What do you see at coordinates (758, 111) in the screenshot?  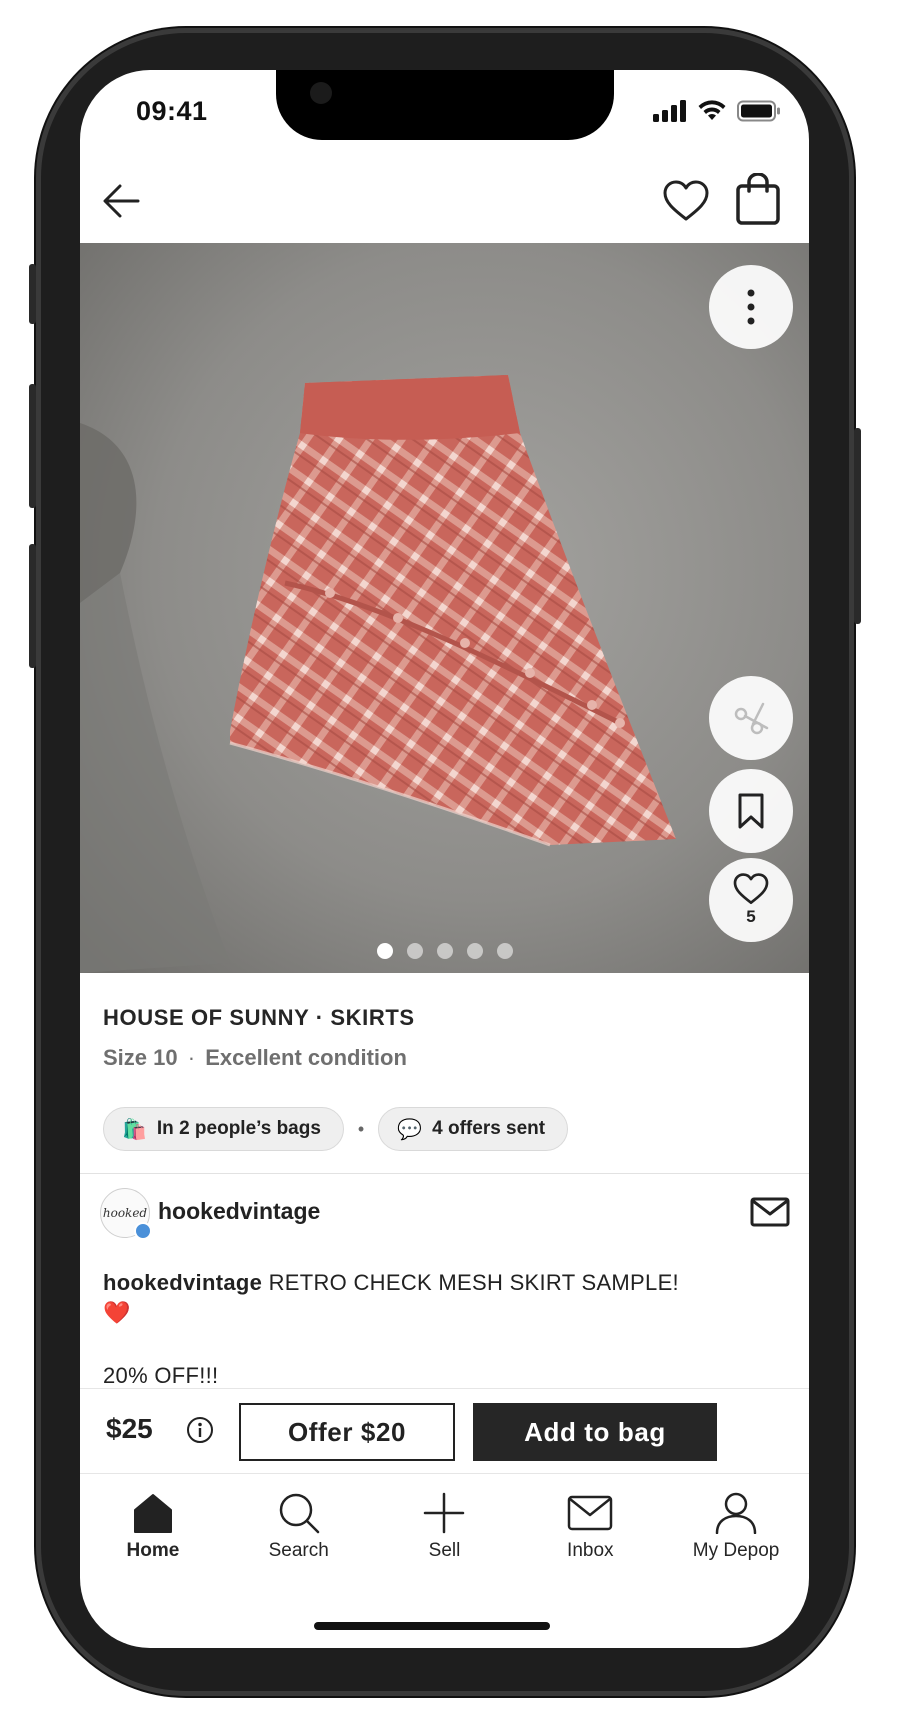 I see `battery-icon` at bounding box center [758, 111].